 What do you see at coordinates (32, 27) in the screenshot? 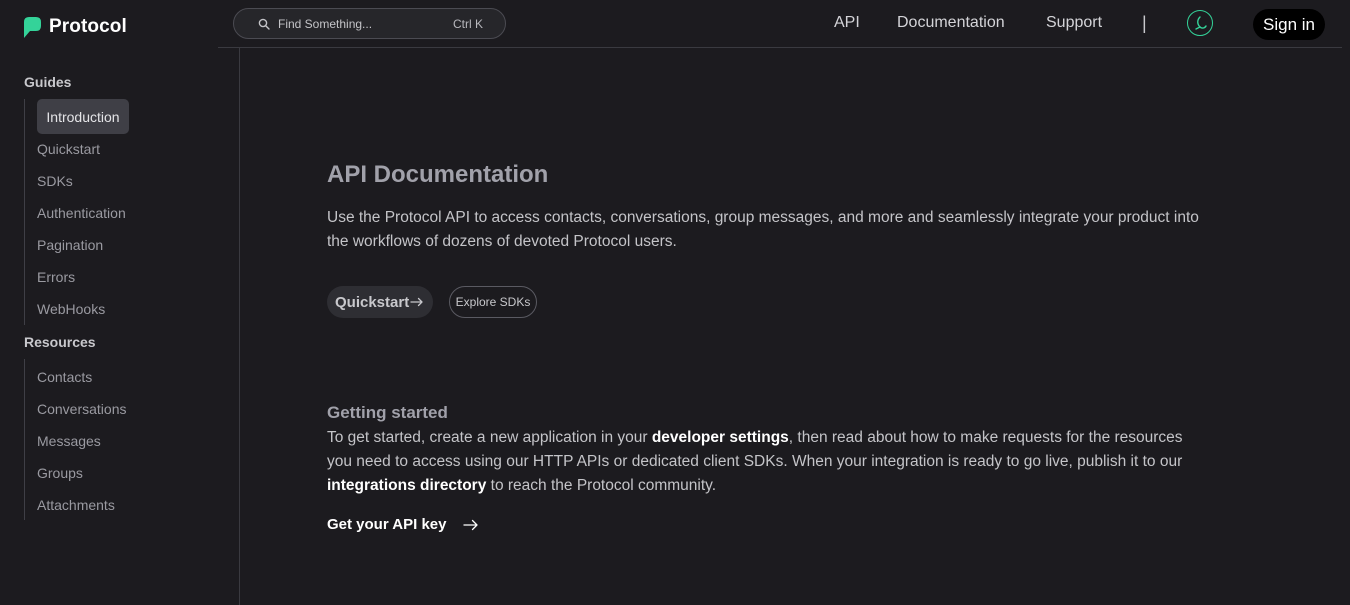
I see `protocol-logo-icon` at bounding box center [32, 27].